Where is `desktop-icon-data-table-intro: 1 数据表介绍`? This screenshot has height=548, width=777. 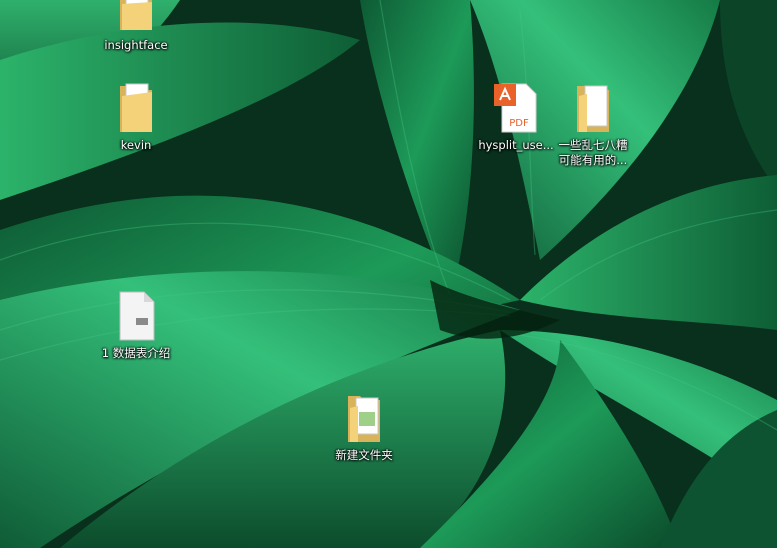 desktop-icon-data-table-intro: 1 数据表介绍 is located at coordinates (136, 324).